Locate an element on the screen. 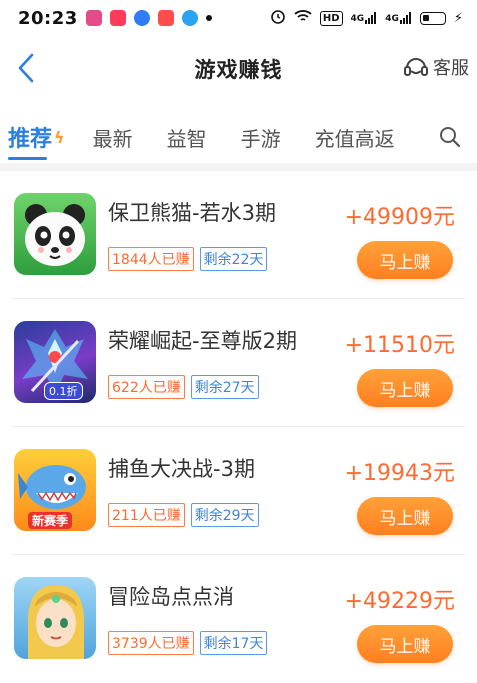 This screenshot has height=683, width=477. hd-badge: HD is located at coordinates (331, 18).